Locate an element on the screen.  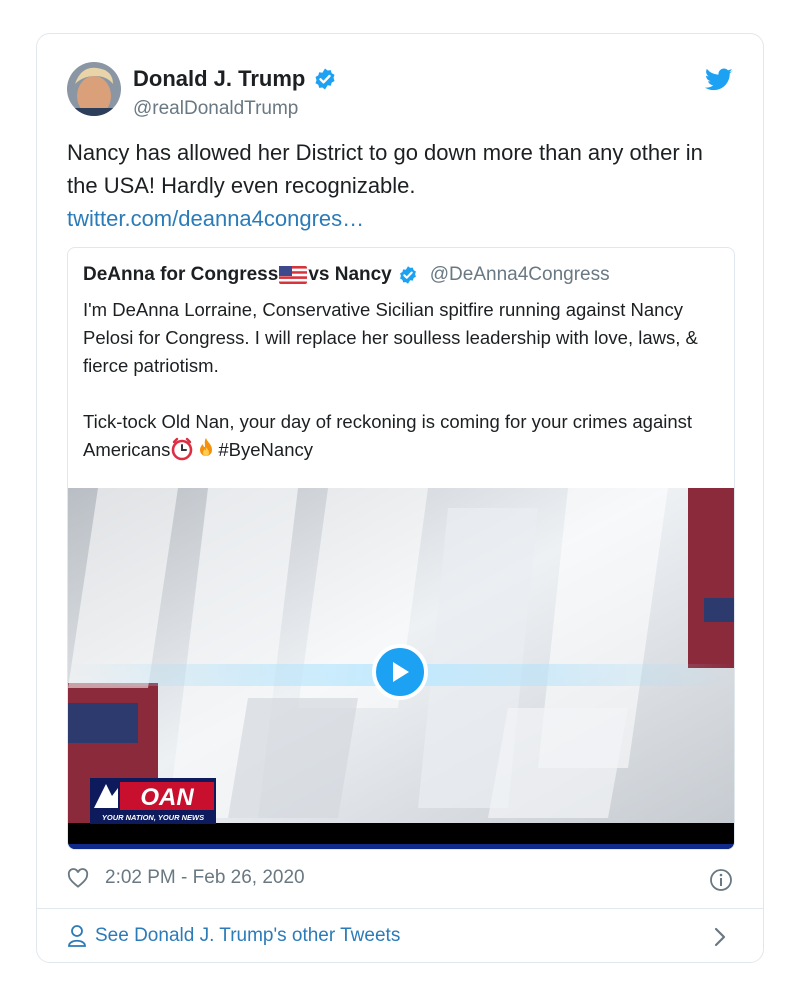
heart-icon is located at coordinates (78, 878).